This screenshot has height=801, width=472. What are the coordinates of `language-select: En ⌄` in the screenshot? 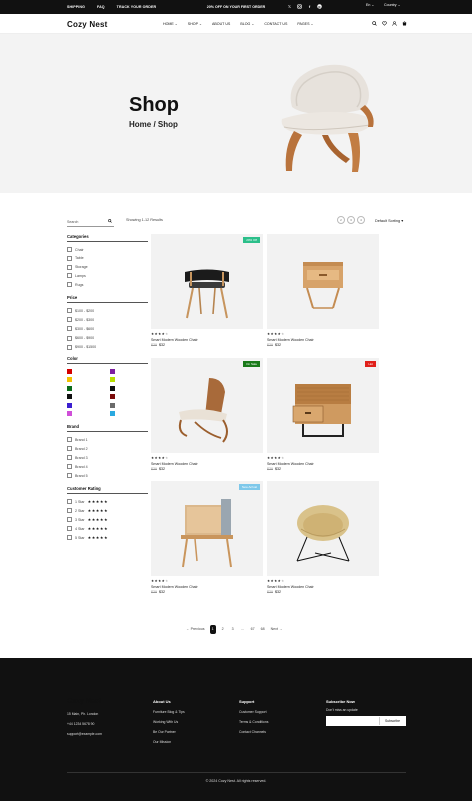 It's located at (370, 5).